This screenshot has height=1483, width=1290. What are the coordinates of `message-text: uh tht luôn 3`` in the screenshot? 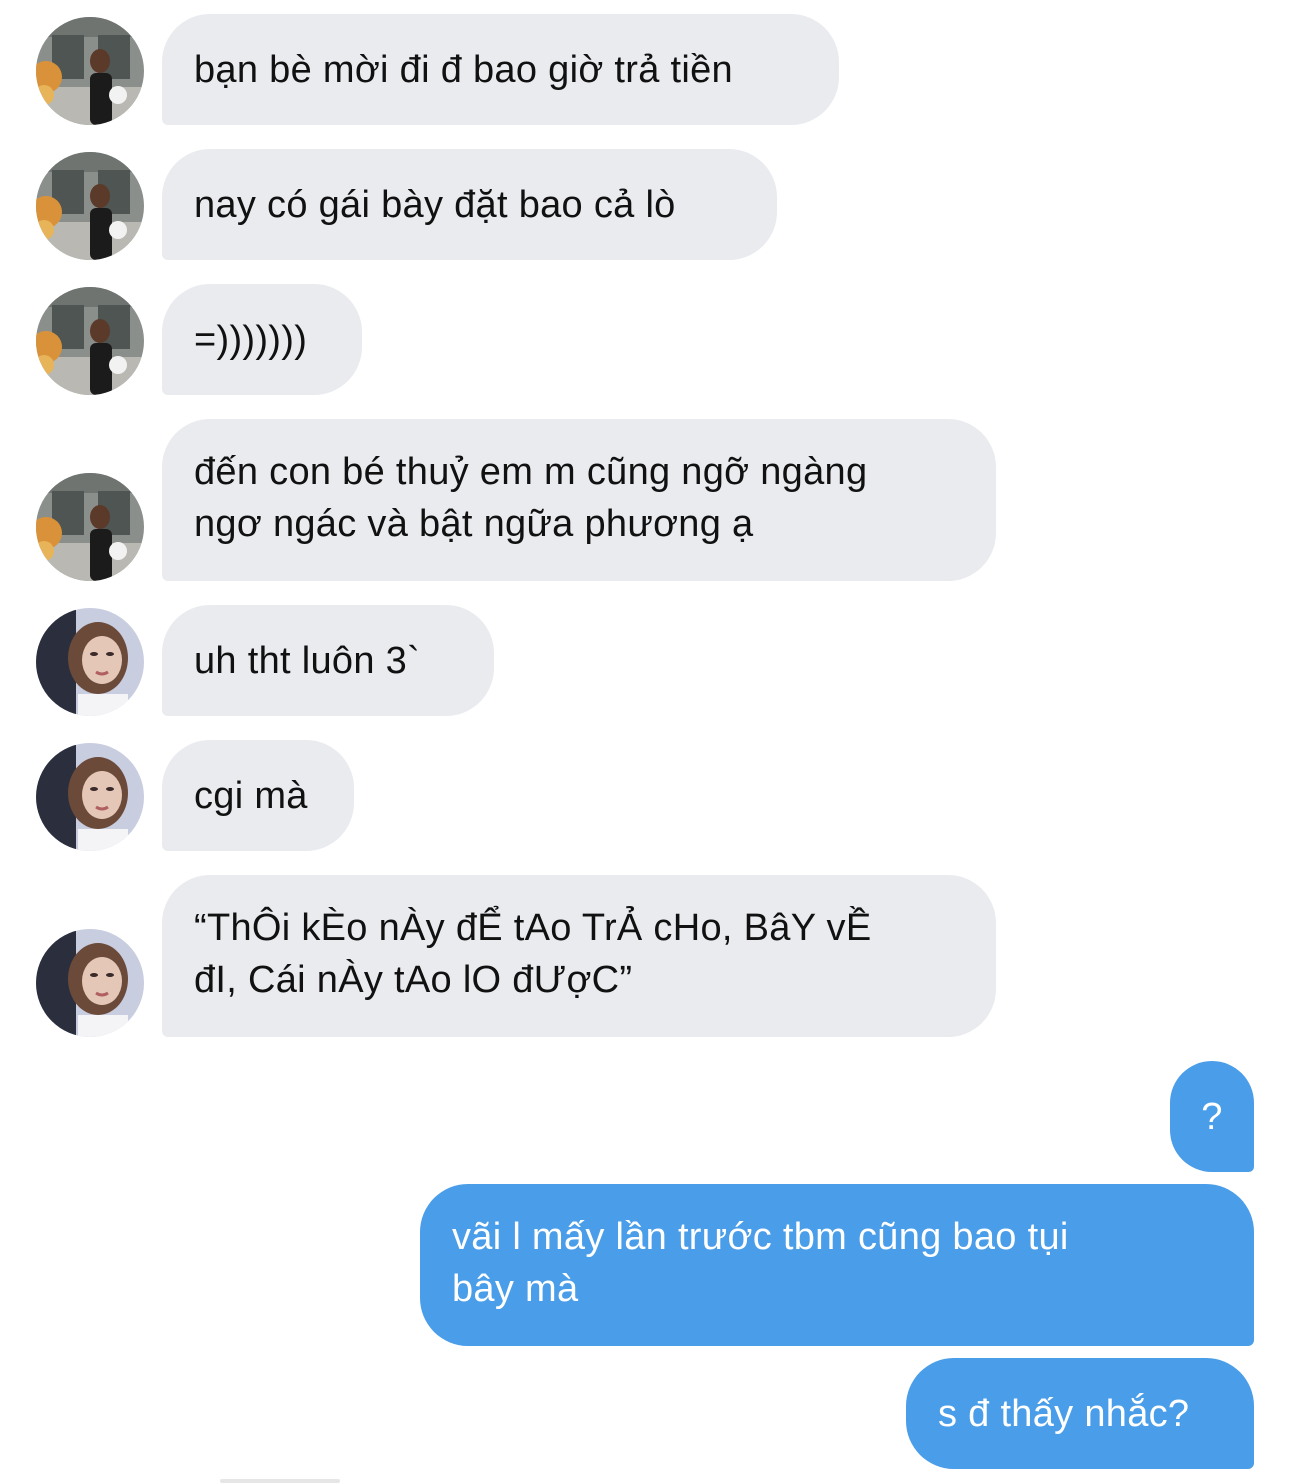 It's located at (307, 660).